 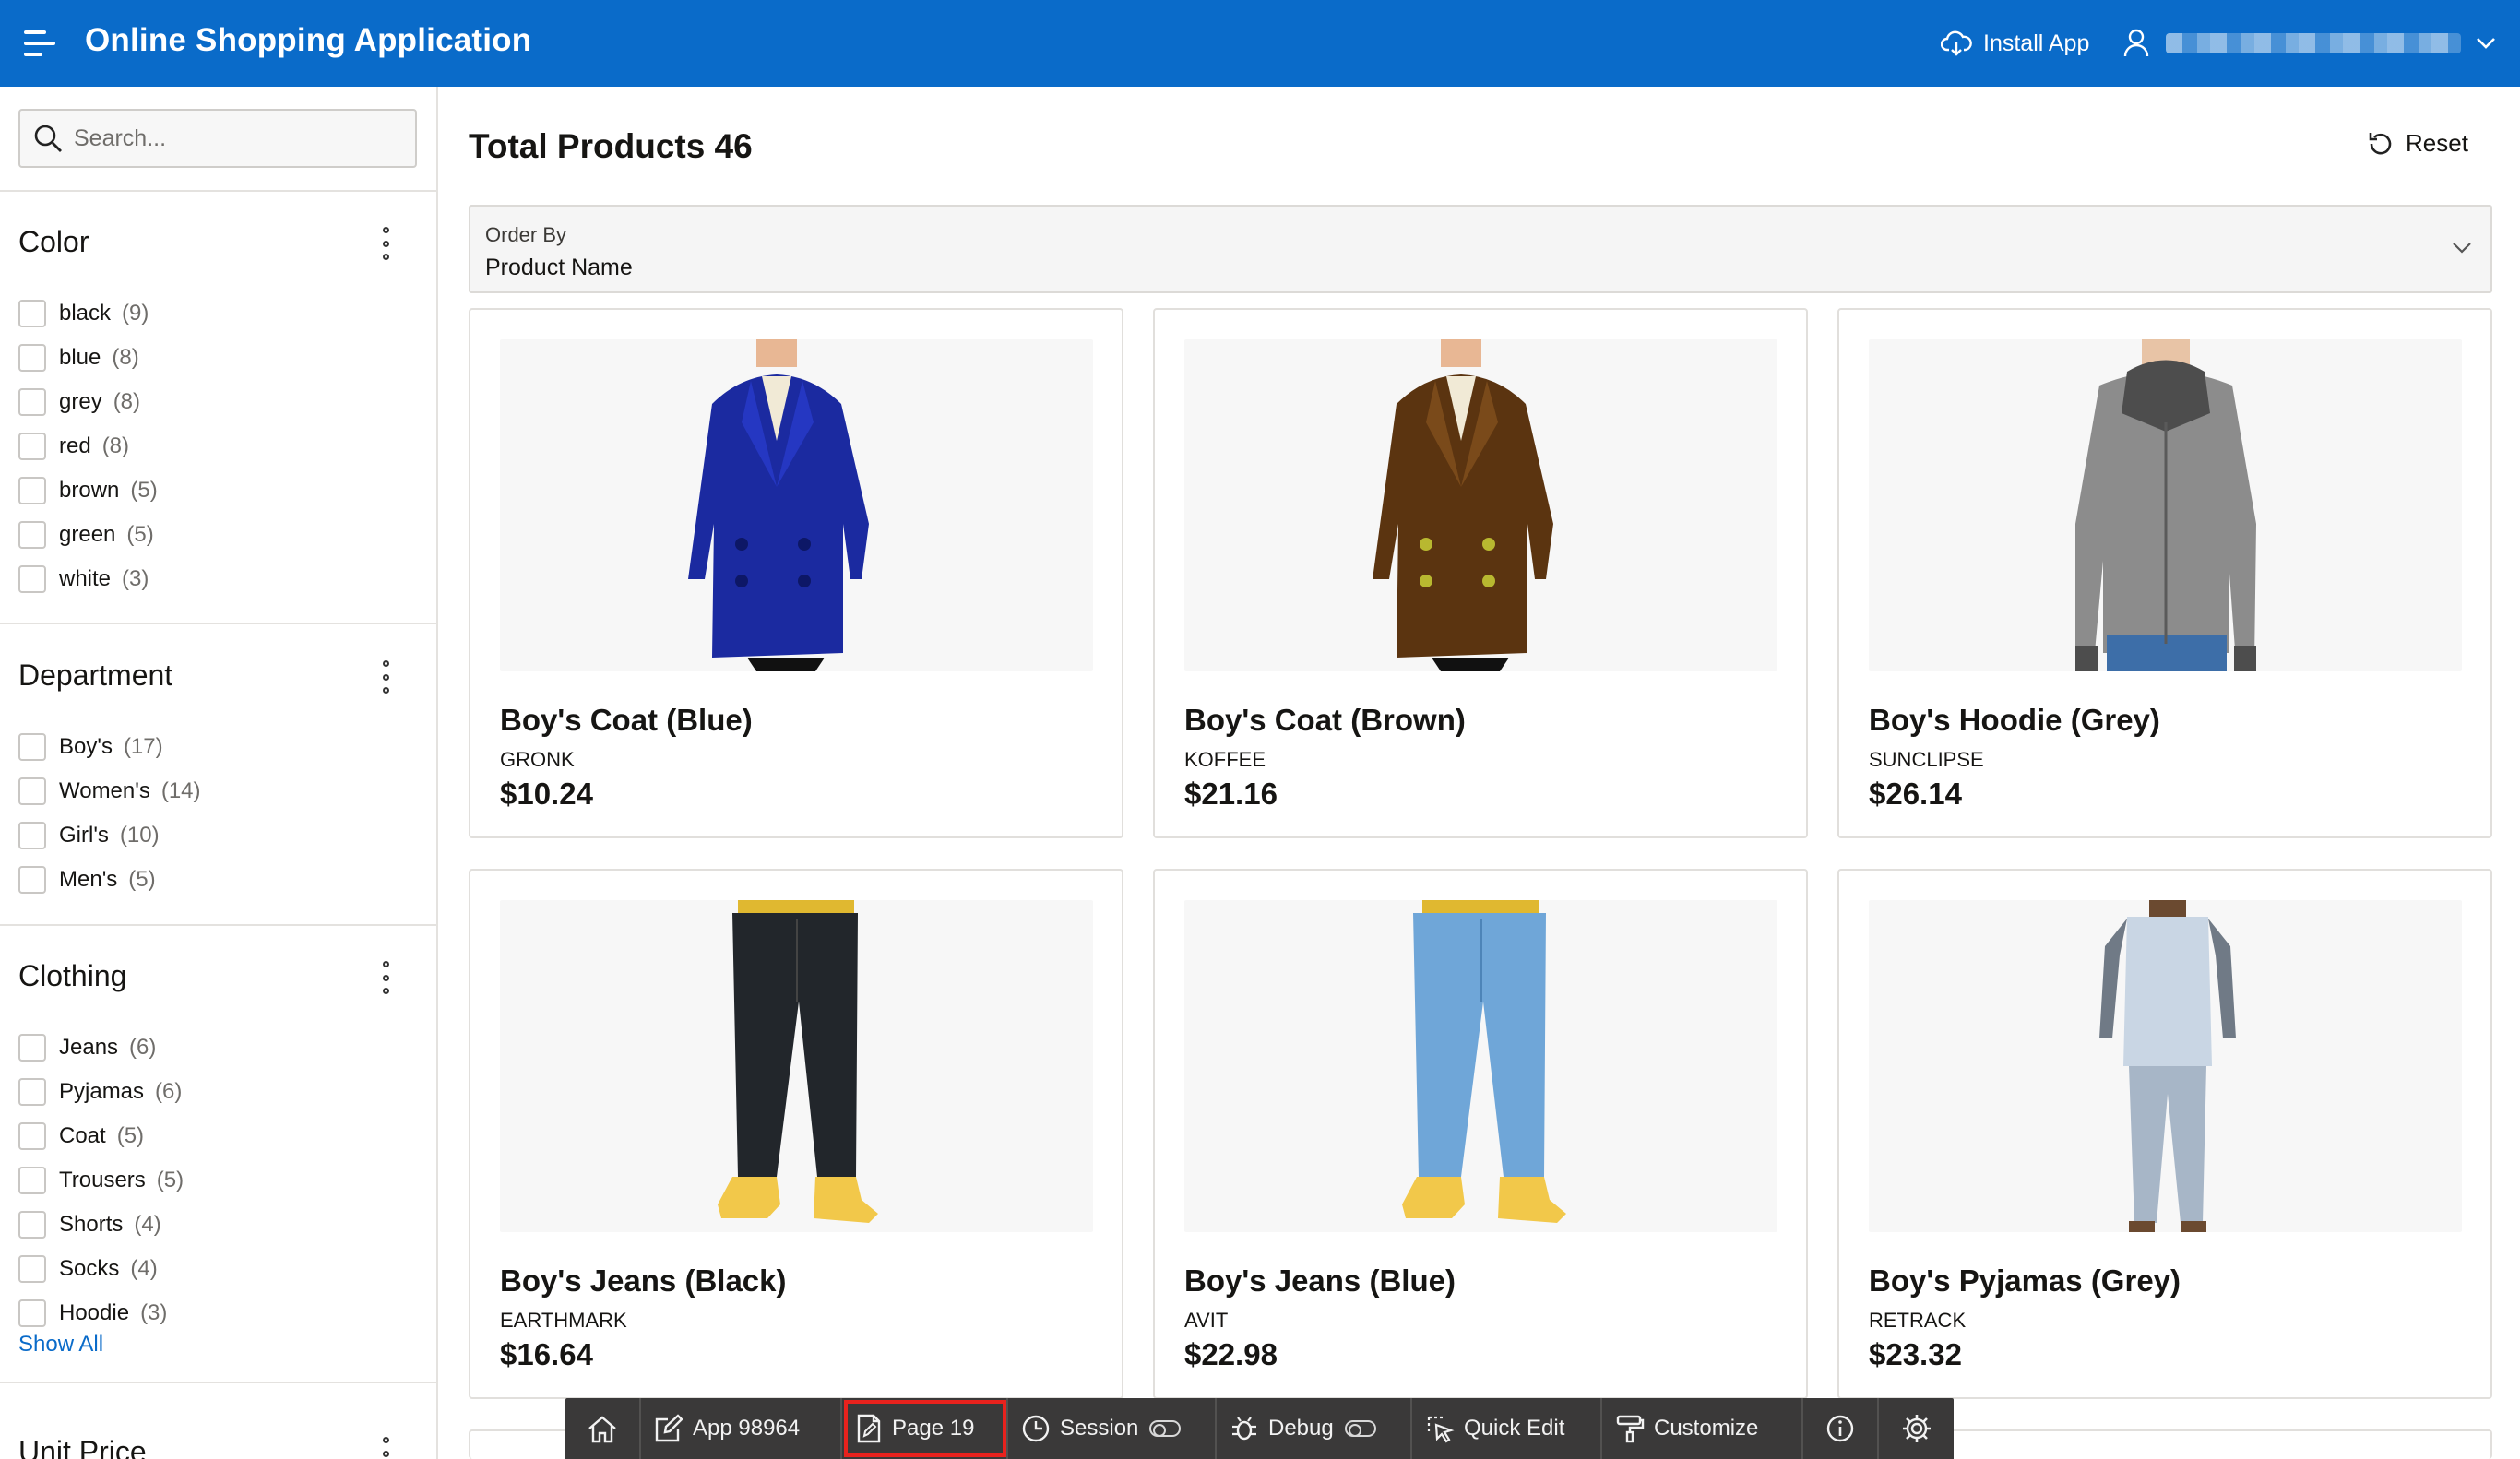 I want to click on product-card: Boy's Coat (Brown) KOFFEE $21.16, so click(x=1480, y=573).